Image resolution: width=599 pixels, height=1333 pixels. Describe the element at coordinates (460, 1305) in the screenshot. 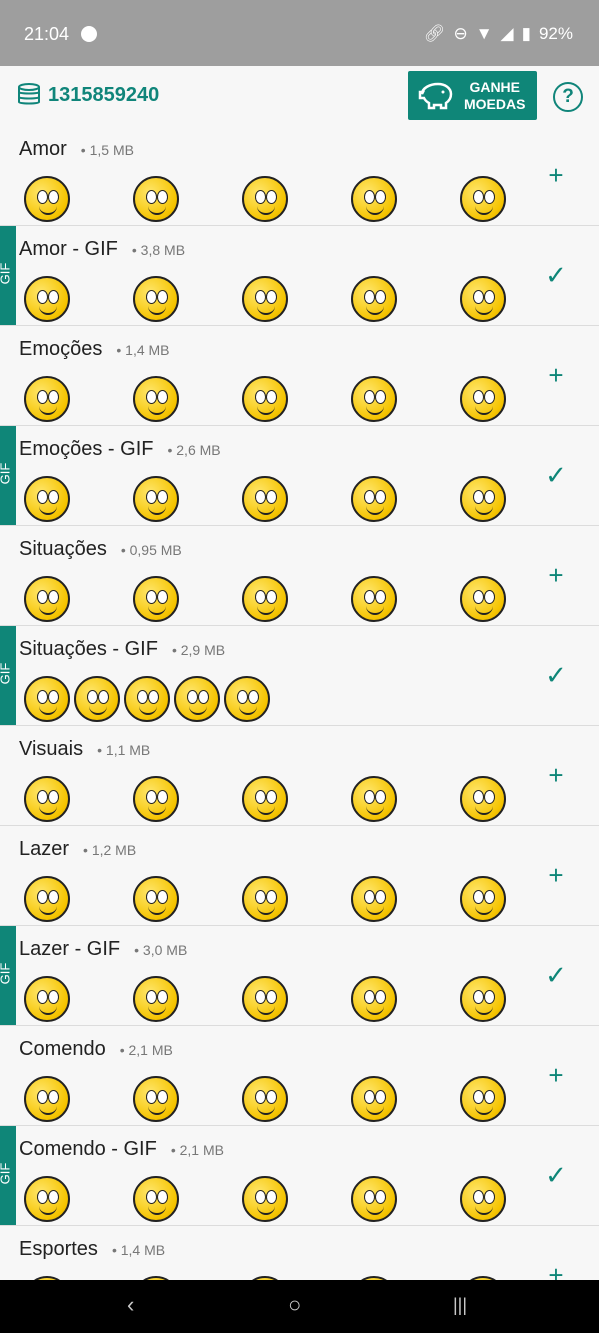

I see `recents-icon: |||` at that location.